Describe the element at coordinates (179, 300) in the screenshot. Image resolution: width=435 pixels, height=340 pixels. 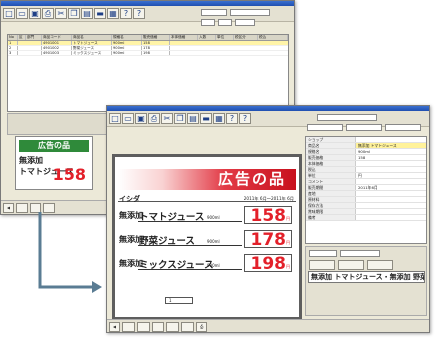
I see `page-indicator: 1` at that location.